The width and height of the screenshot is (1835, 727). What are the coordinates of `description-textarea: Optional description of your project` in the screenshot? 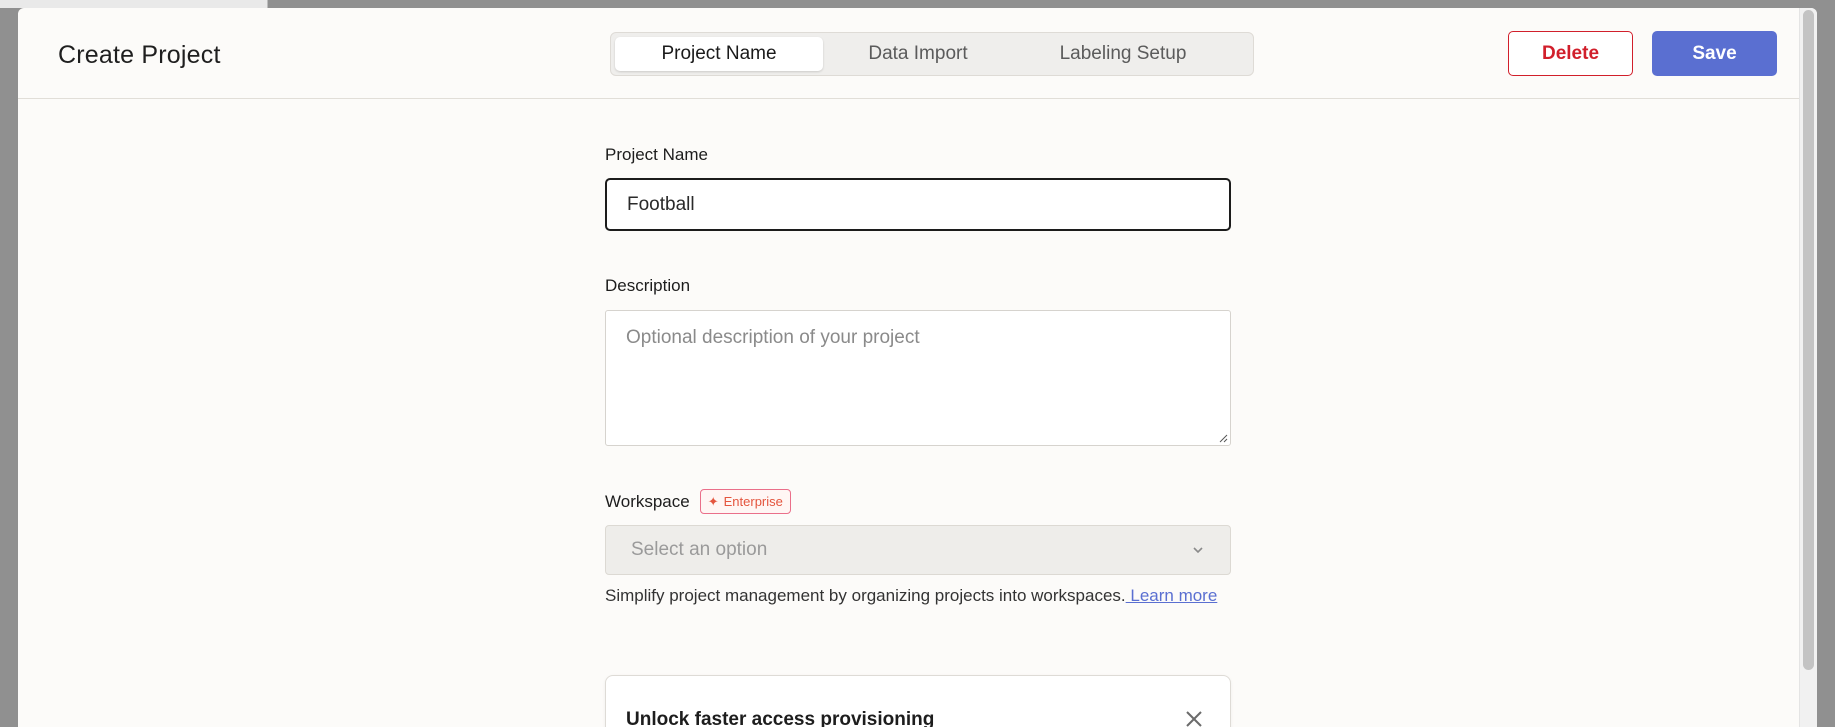 It's located at (918, 378).